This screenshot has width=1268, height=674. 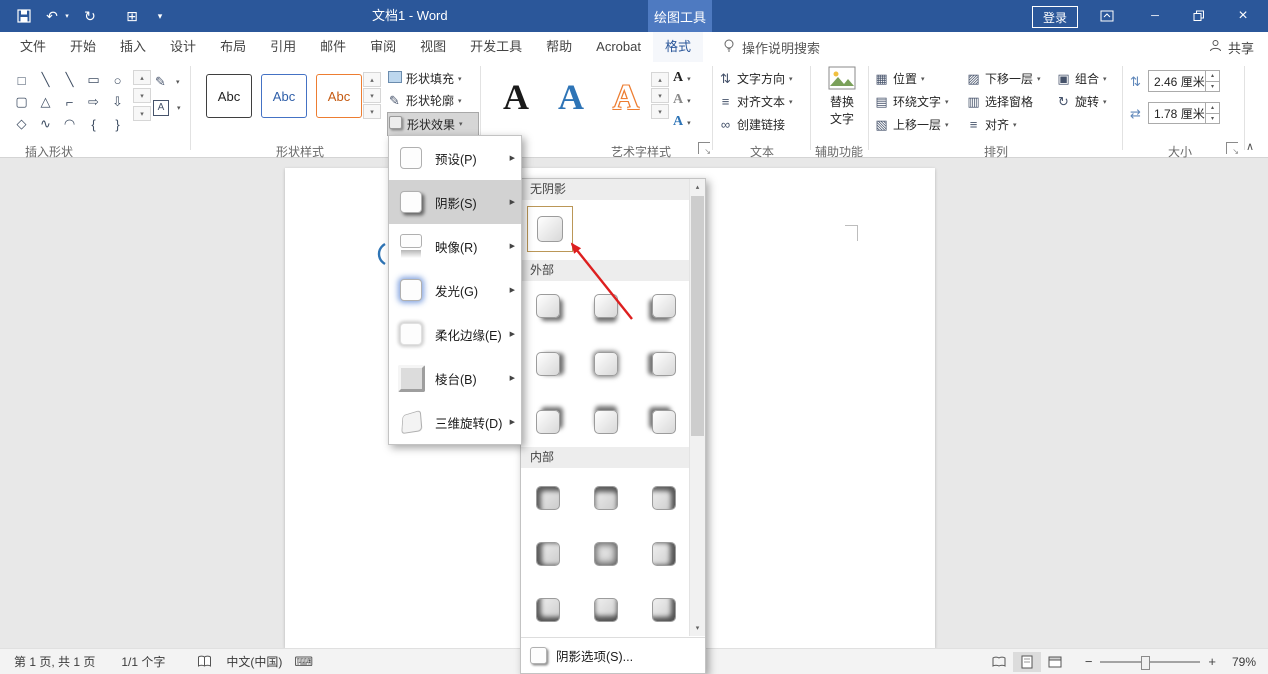 I want to click on shad-inner-top, so click(x=606, y=498).